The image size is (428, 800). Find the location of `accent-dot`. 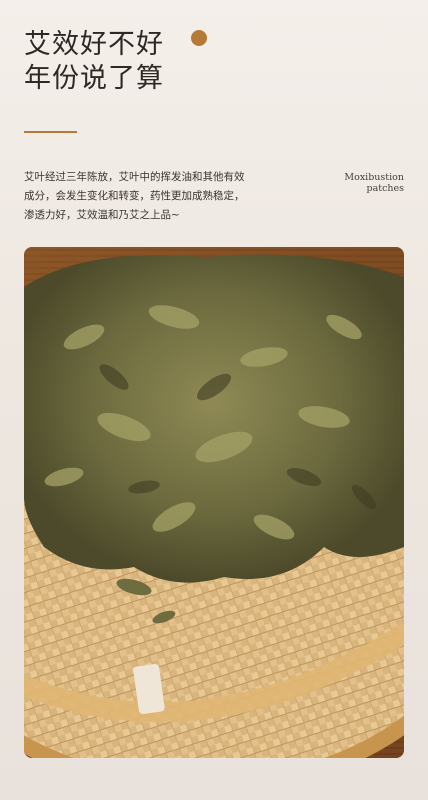

accent-dot is located at coordinates (199, 38).